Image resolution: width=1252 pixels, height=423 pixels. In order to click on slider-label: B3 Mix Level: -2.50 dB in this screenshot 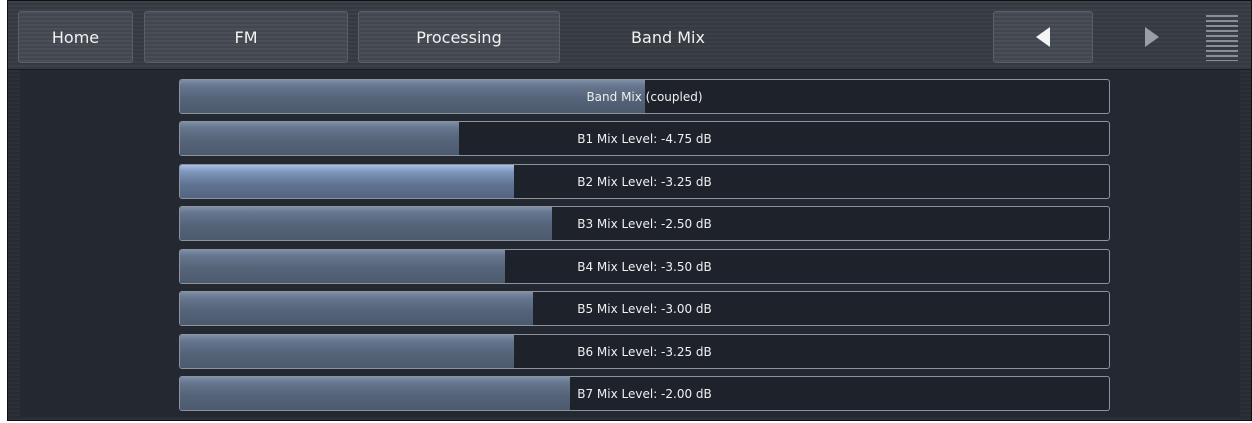, I will do `click(644, 223)`.